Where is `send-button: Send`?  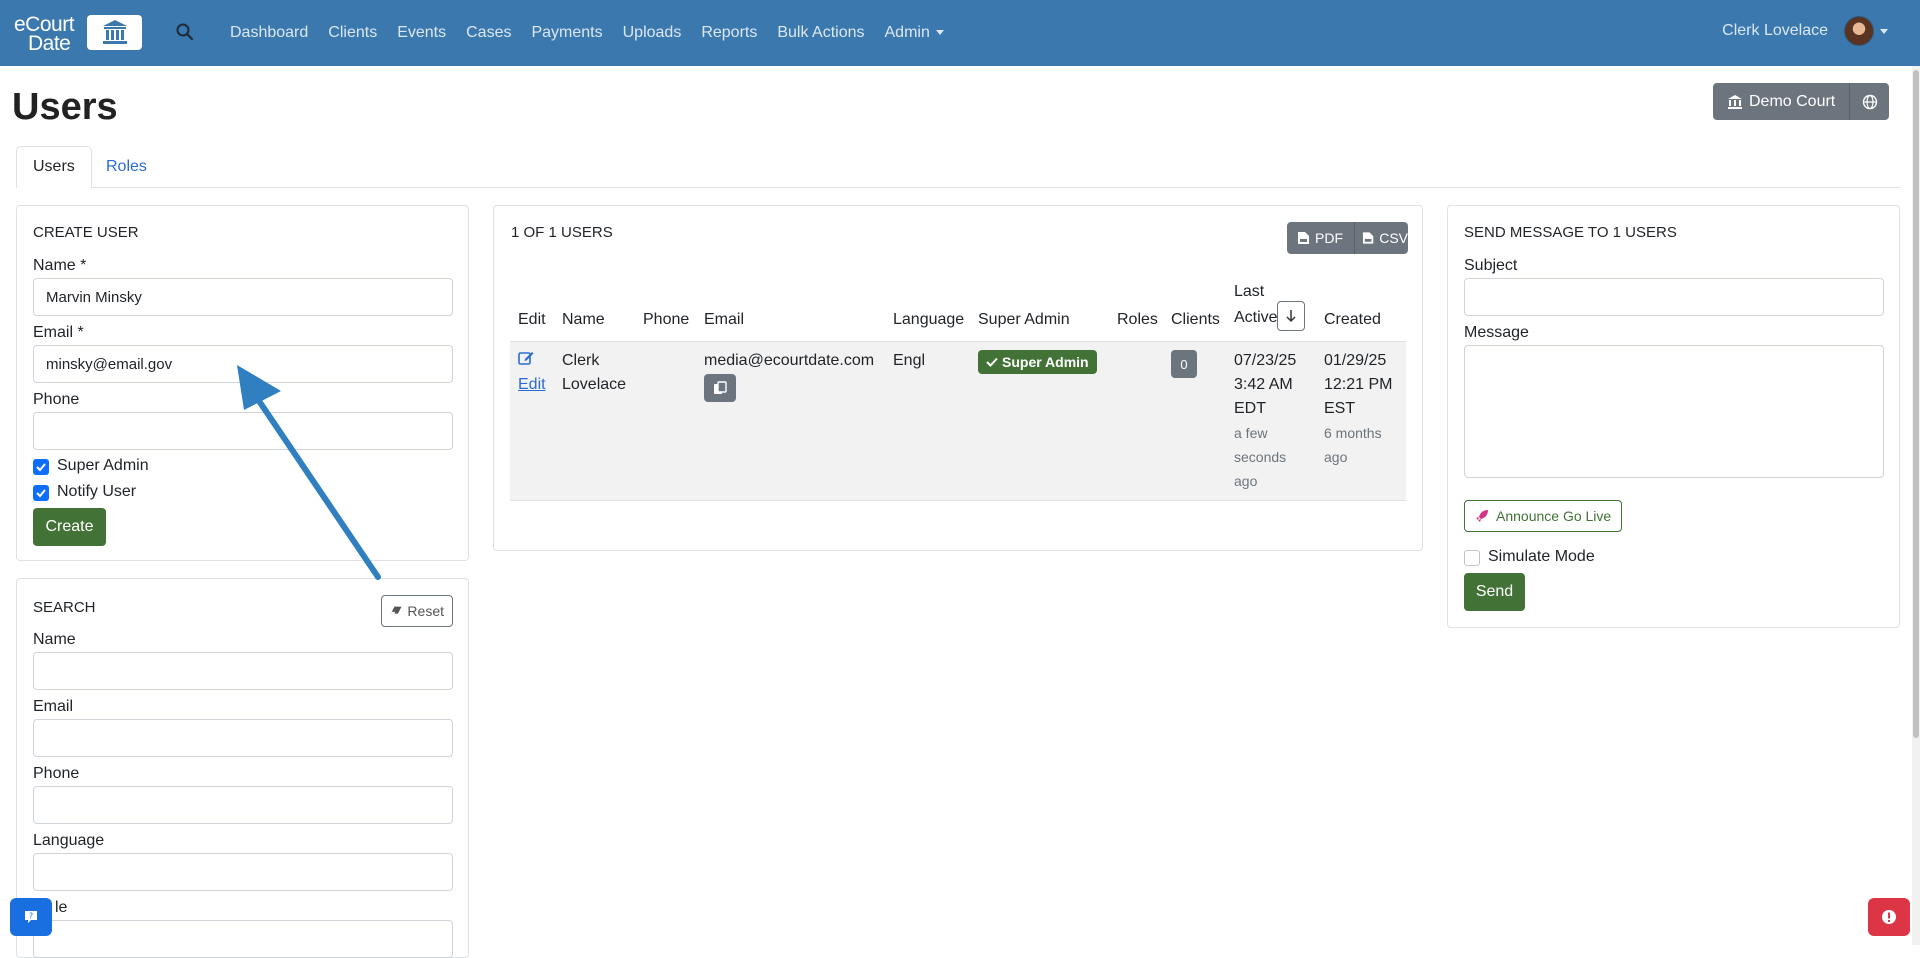 send-button: Send is located at coordinates (1494, 592).